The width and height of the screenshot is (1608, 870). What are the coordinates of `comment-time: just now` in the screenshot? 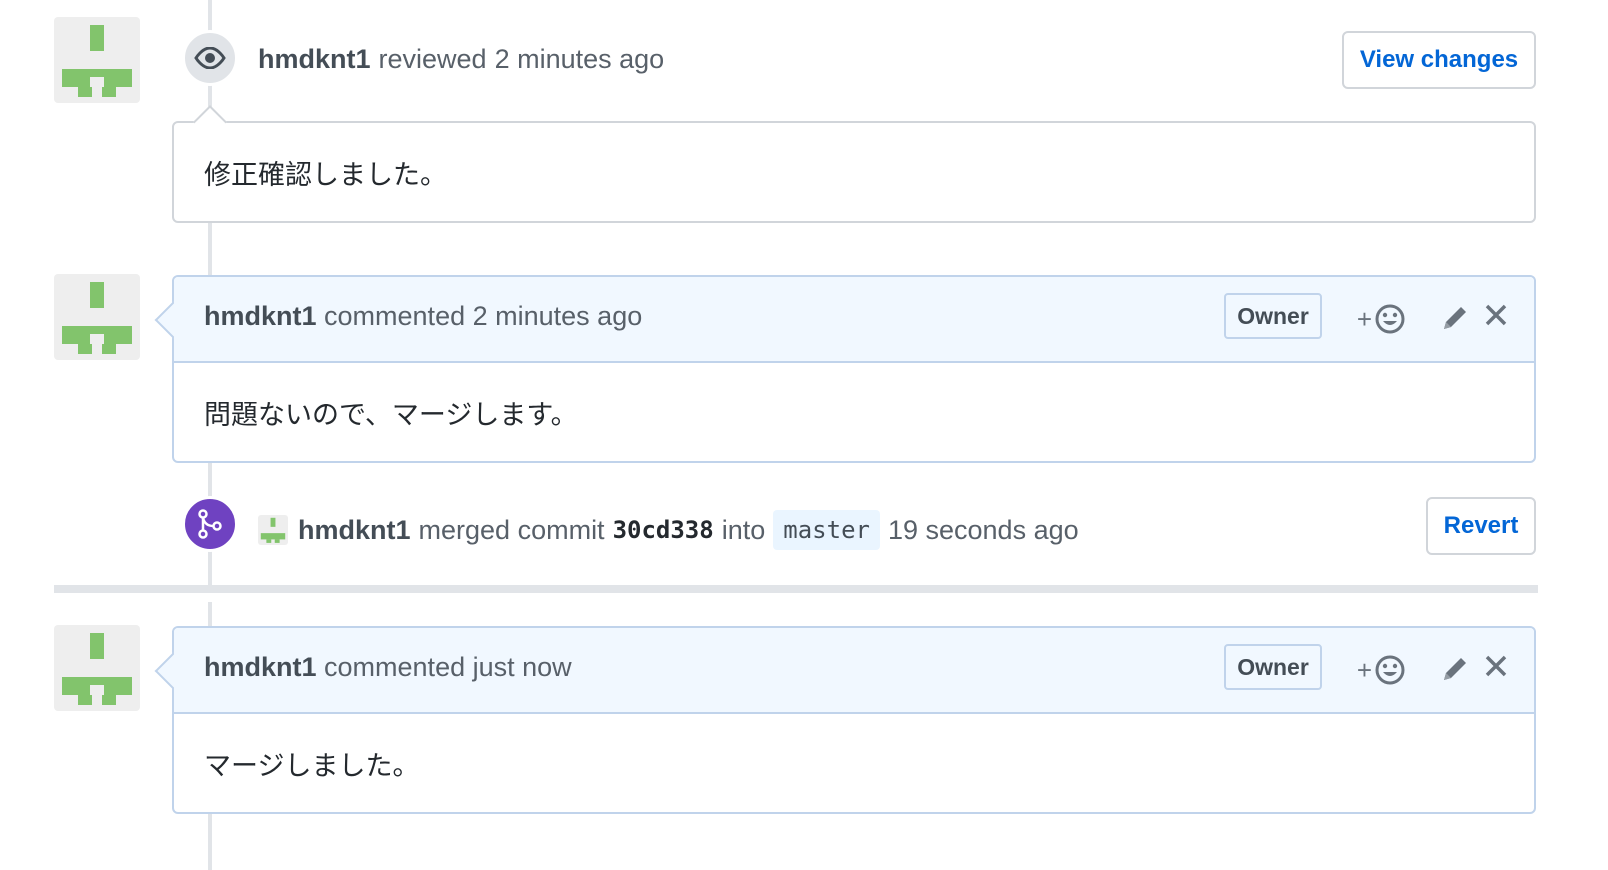 It's located at (522, 667).